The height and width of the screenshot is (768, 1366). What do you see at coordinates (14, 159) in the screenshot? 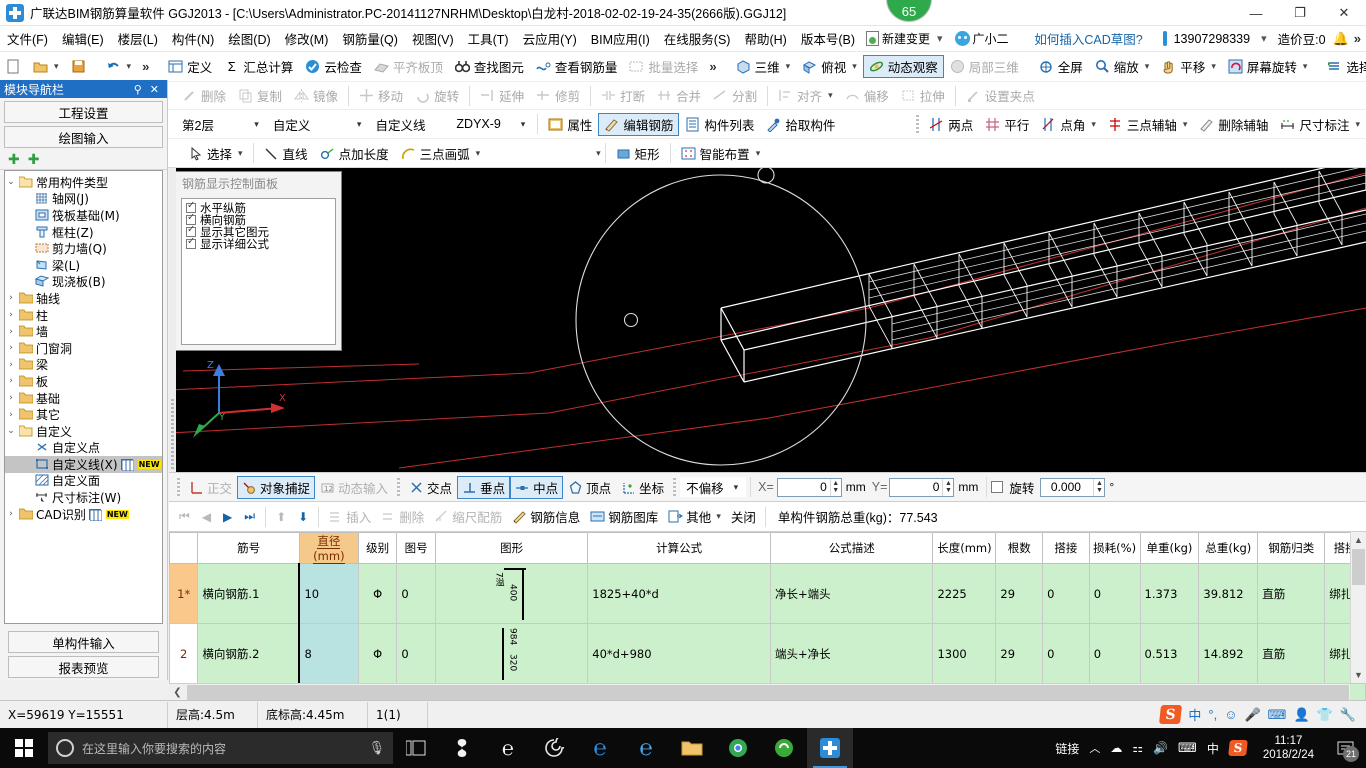
I see `add-icon: ✚` at bounding box center [14, 159].